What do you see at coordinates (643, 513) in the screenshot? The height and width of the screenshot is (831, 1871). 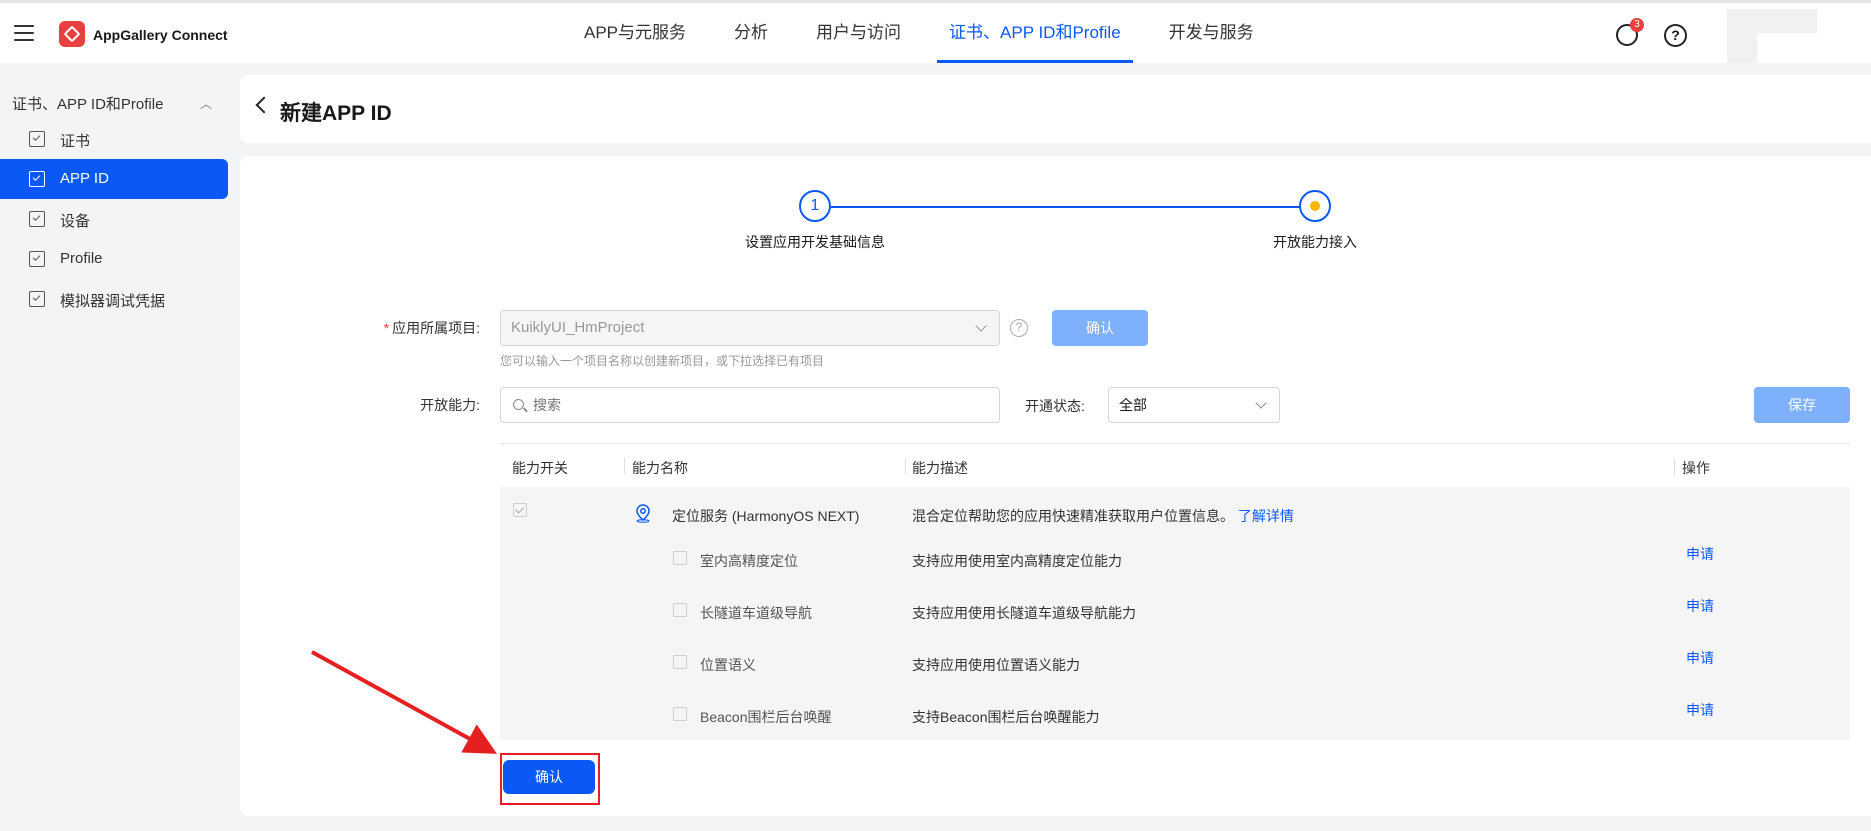 I see `location-pin-icon` at bounding box center [643, 513].